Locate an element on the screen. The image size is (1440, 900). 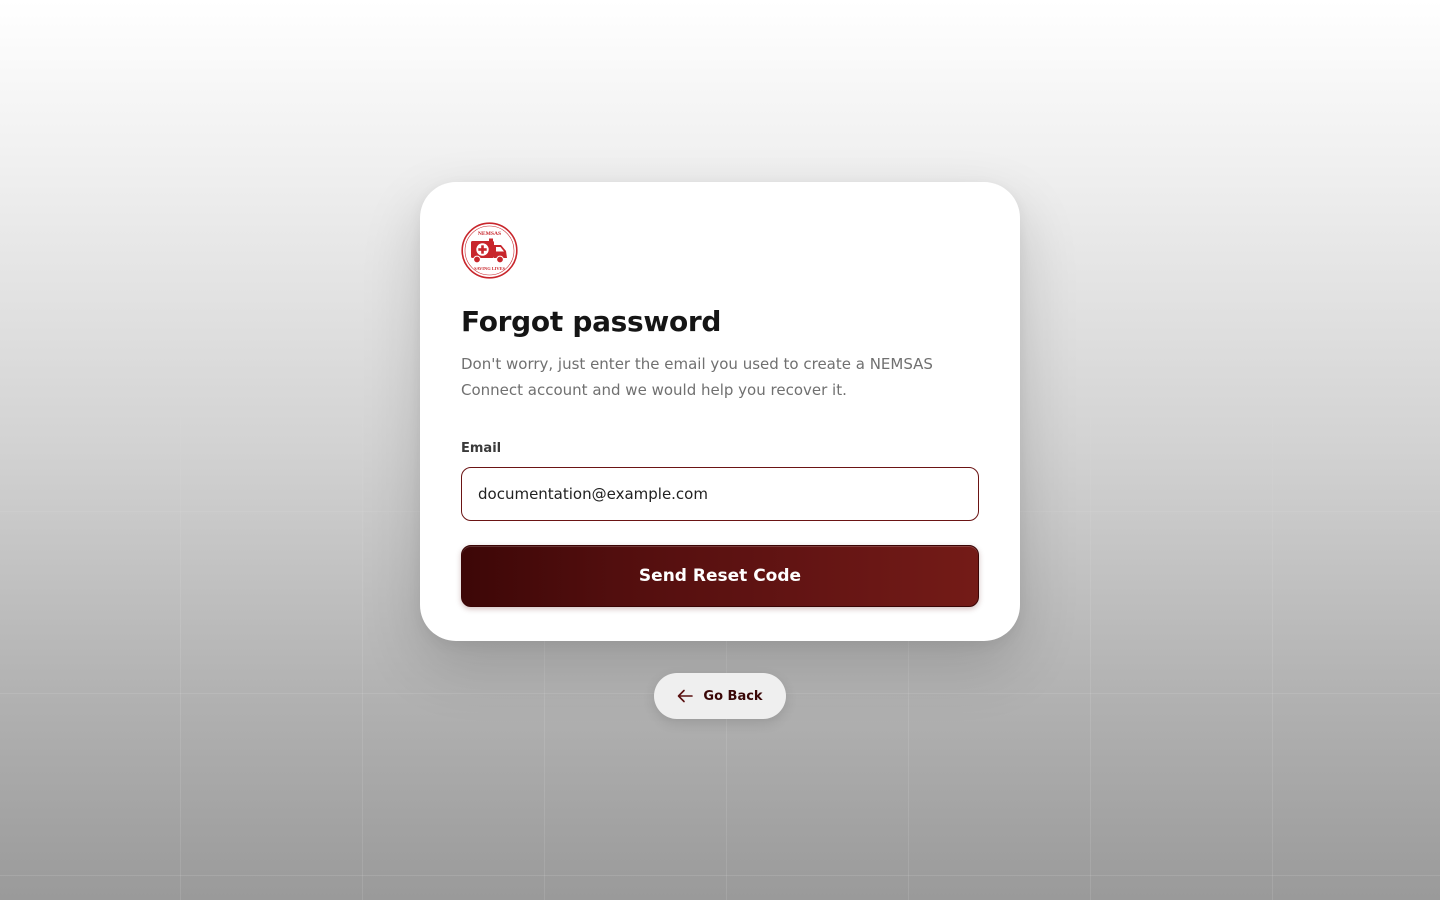
email-input is located at coordinates (720, 494).